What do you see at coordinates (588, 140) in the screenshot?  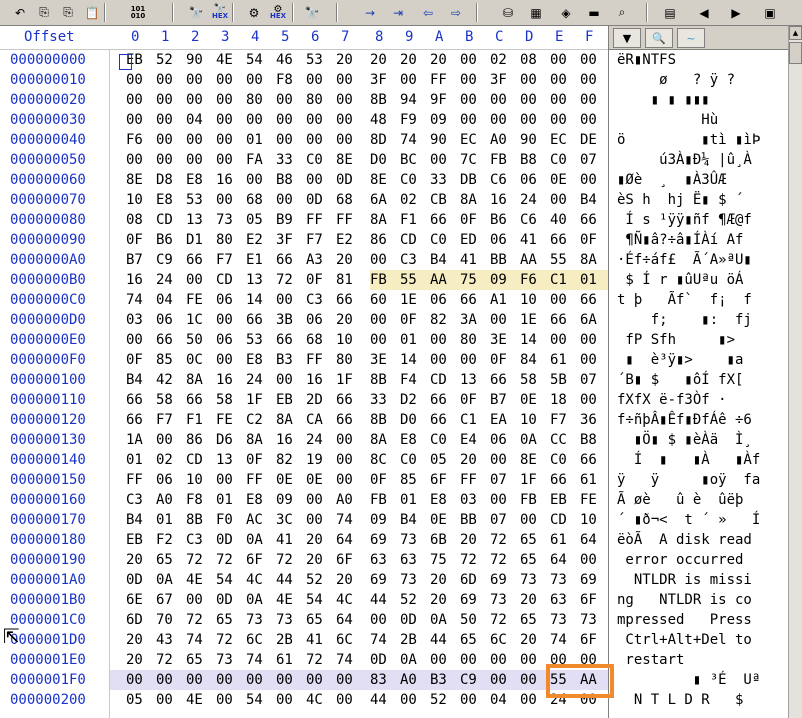 I see `hex-byte: DE` at bounding box center [588, 140].